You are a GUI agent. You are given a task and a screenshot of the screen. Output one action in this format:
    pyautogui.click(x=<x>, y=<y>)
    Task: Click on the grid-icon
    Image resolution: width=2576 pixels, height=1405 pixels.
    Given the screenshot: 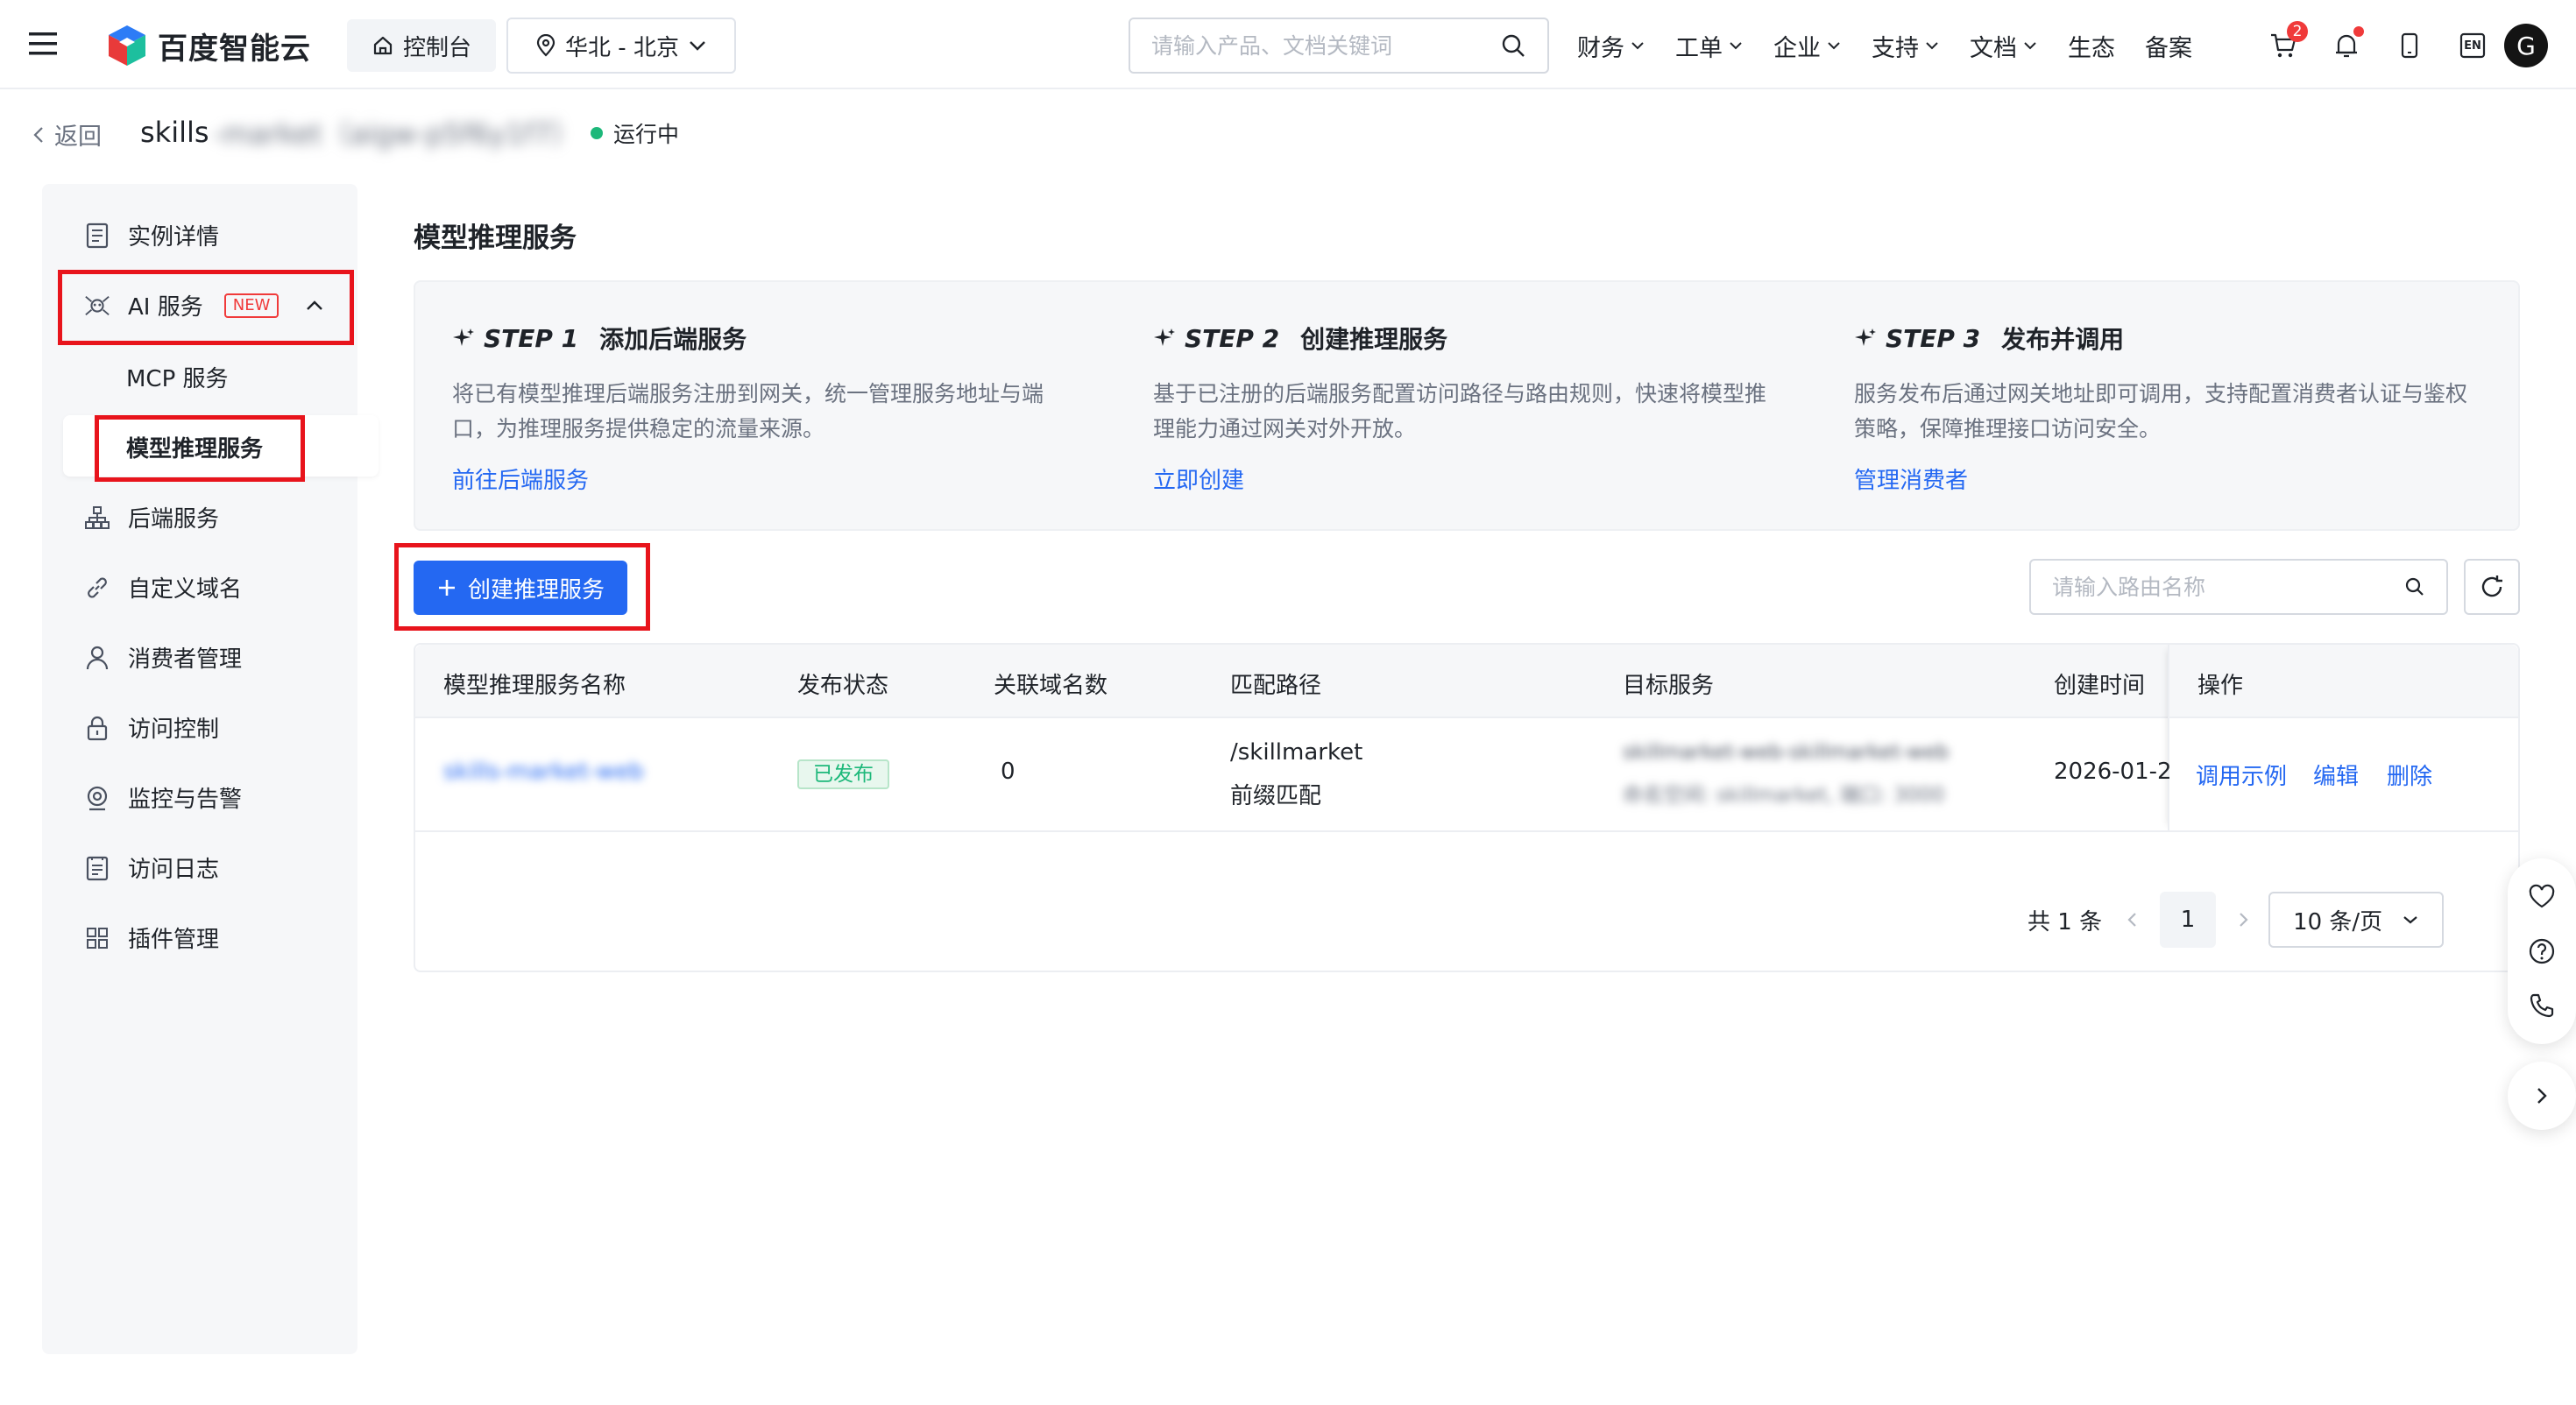 What is the action you would take?
    pyautogui.click(x=97, y=938)
    